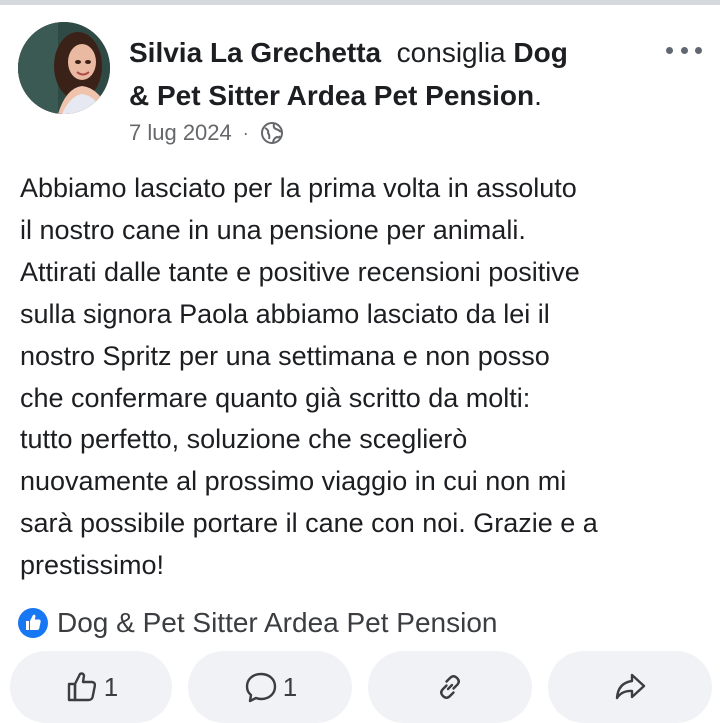 This screenshot has width=720, height=723. Describe the element at coordinates (111, 686) in the screenshot. I see `like-count: 1` at that location.